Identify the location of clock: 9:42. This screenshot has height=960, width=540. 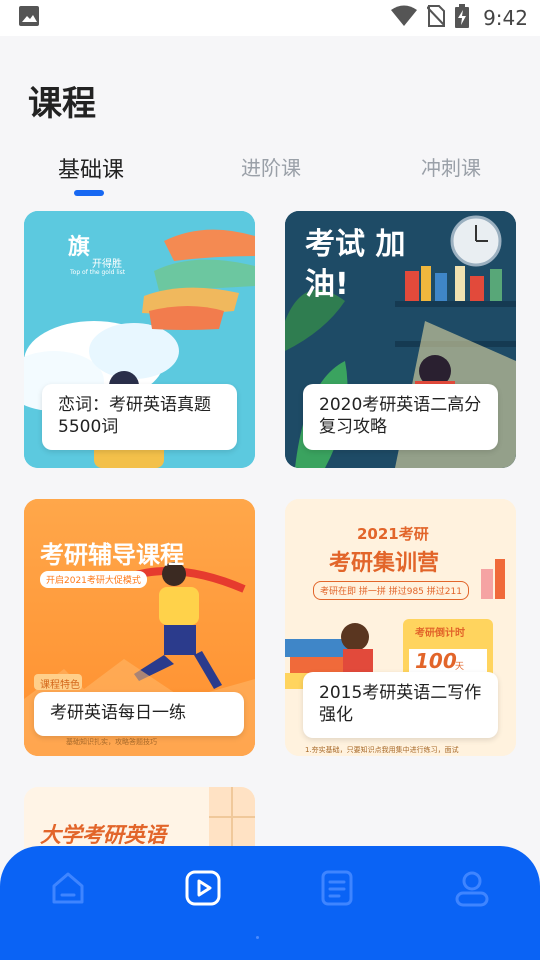
(505, 18).